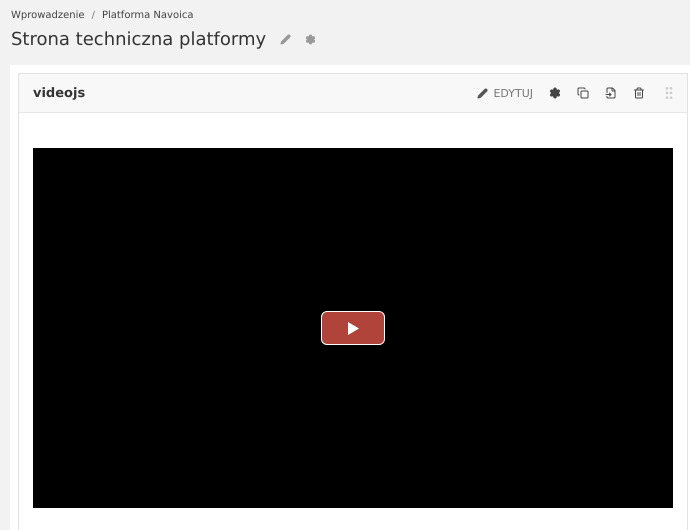 This screenshot has height=530, width=690. I want to click on play-button, so click(353, 328).